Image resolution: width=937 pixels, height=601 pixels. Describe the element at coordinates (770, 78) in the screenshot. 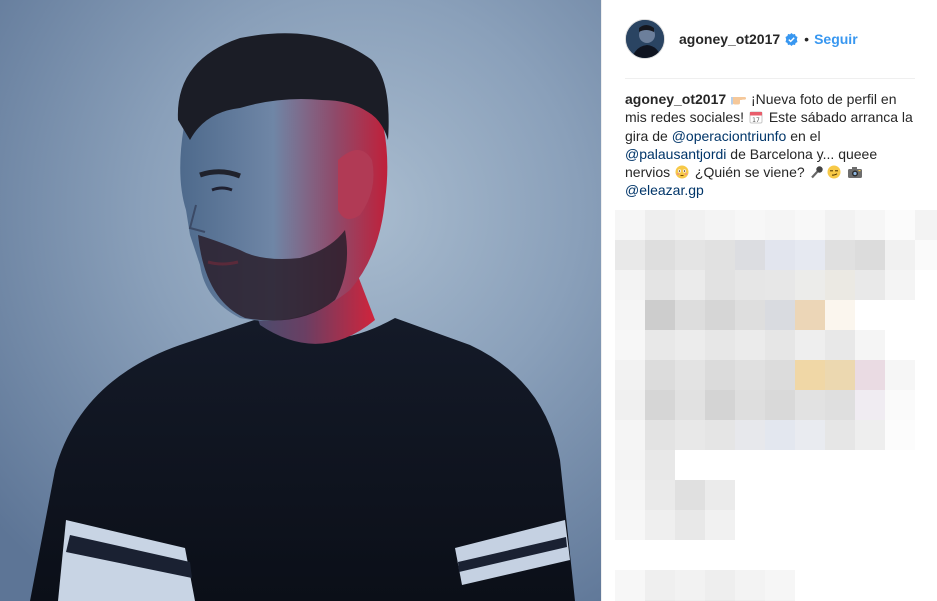

I see `header-divider` at that location.